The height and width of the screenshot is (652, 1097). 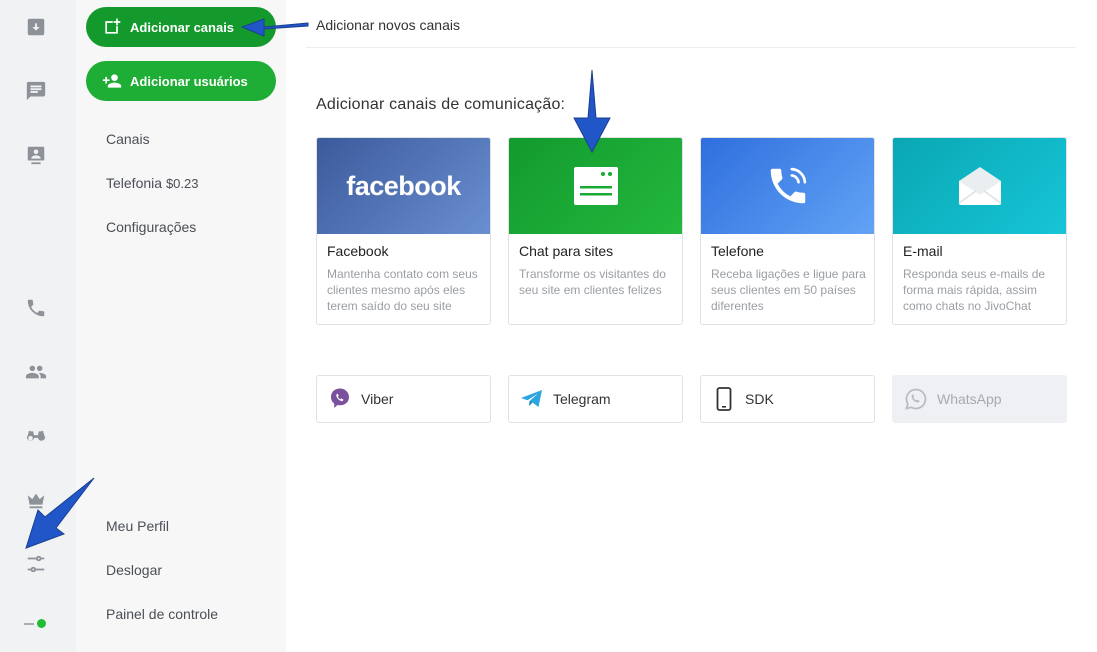 I want to click on crown-icon, so click(x=36, y=500).